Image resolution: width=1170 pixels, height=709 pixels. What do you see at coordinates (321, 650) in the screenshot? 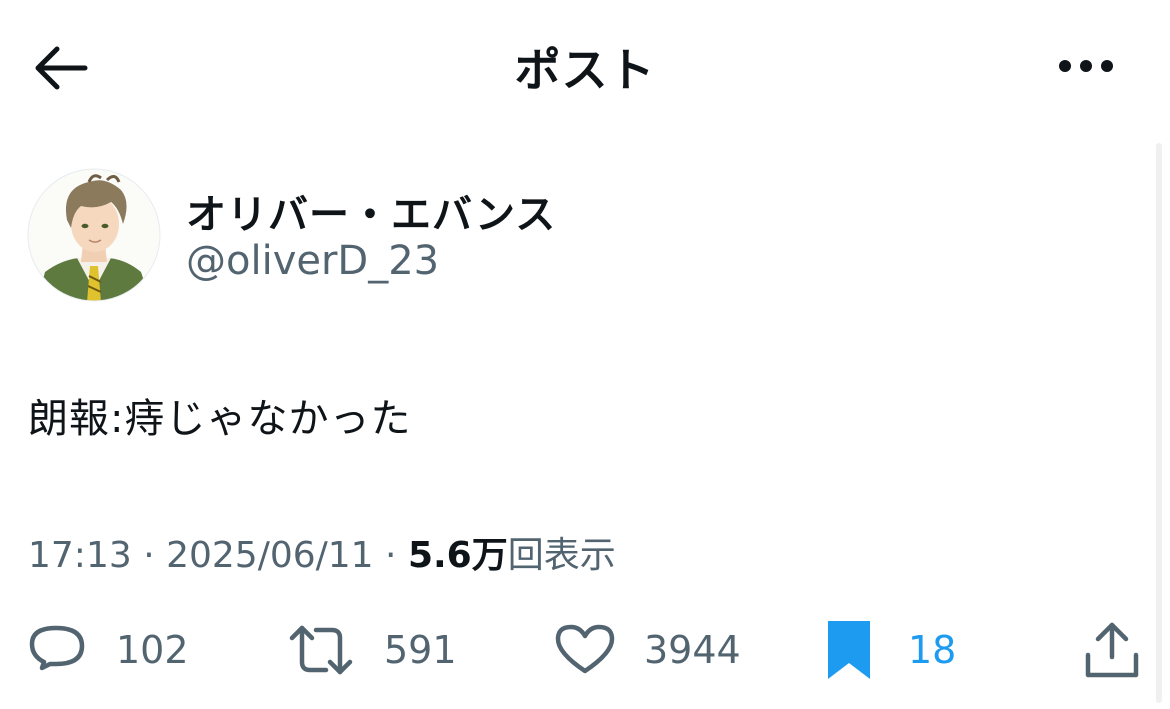
I see `repost-icon` at bounding box center [321, 650].